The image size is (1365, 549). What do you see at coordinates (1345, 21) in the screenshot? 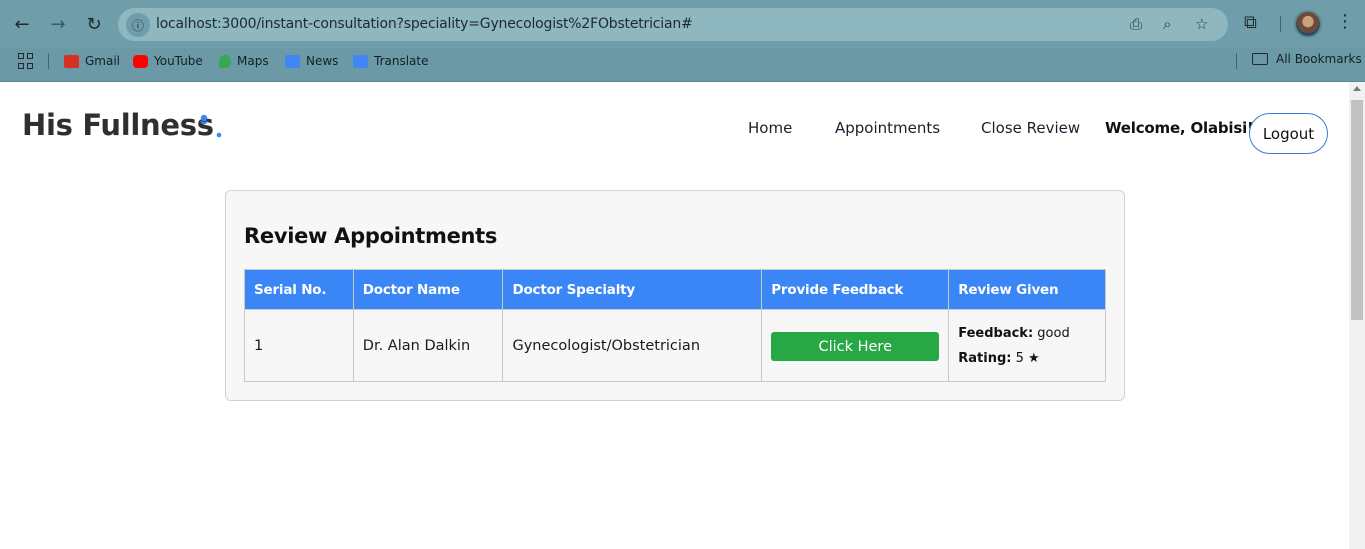
I see `menu-icon: ⋮` at bounding box center [1345, 21].